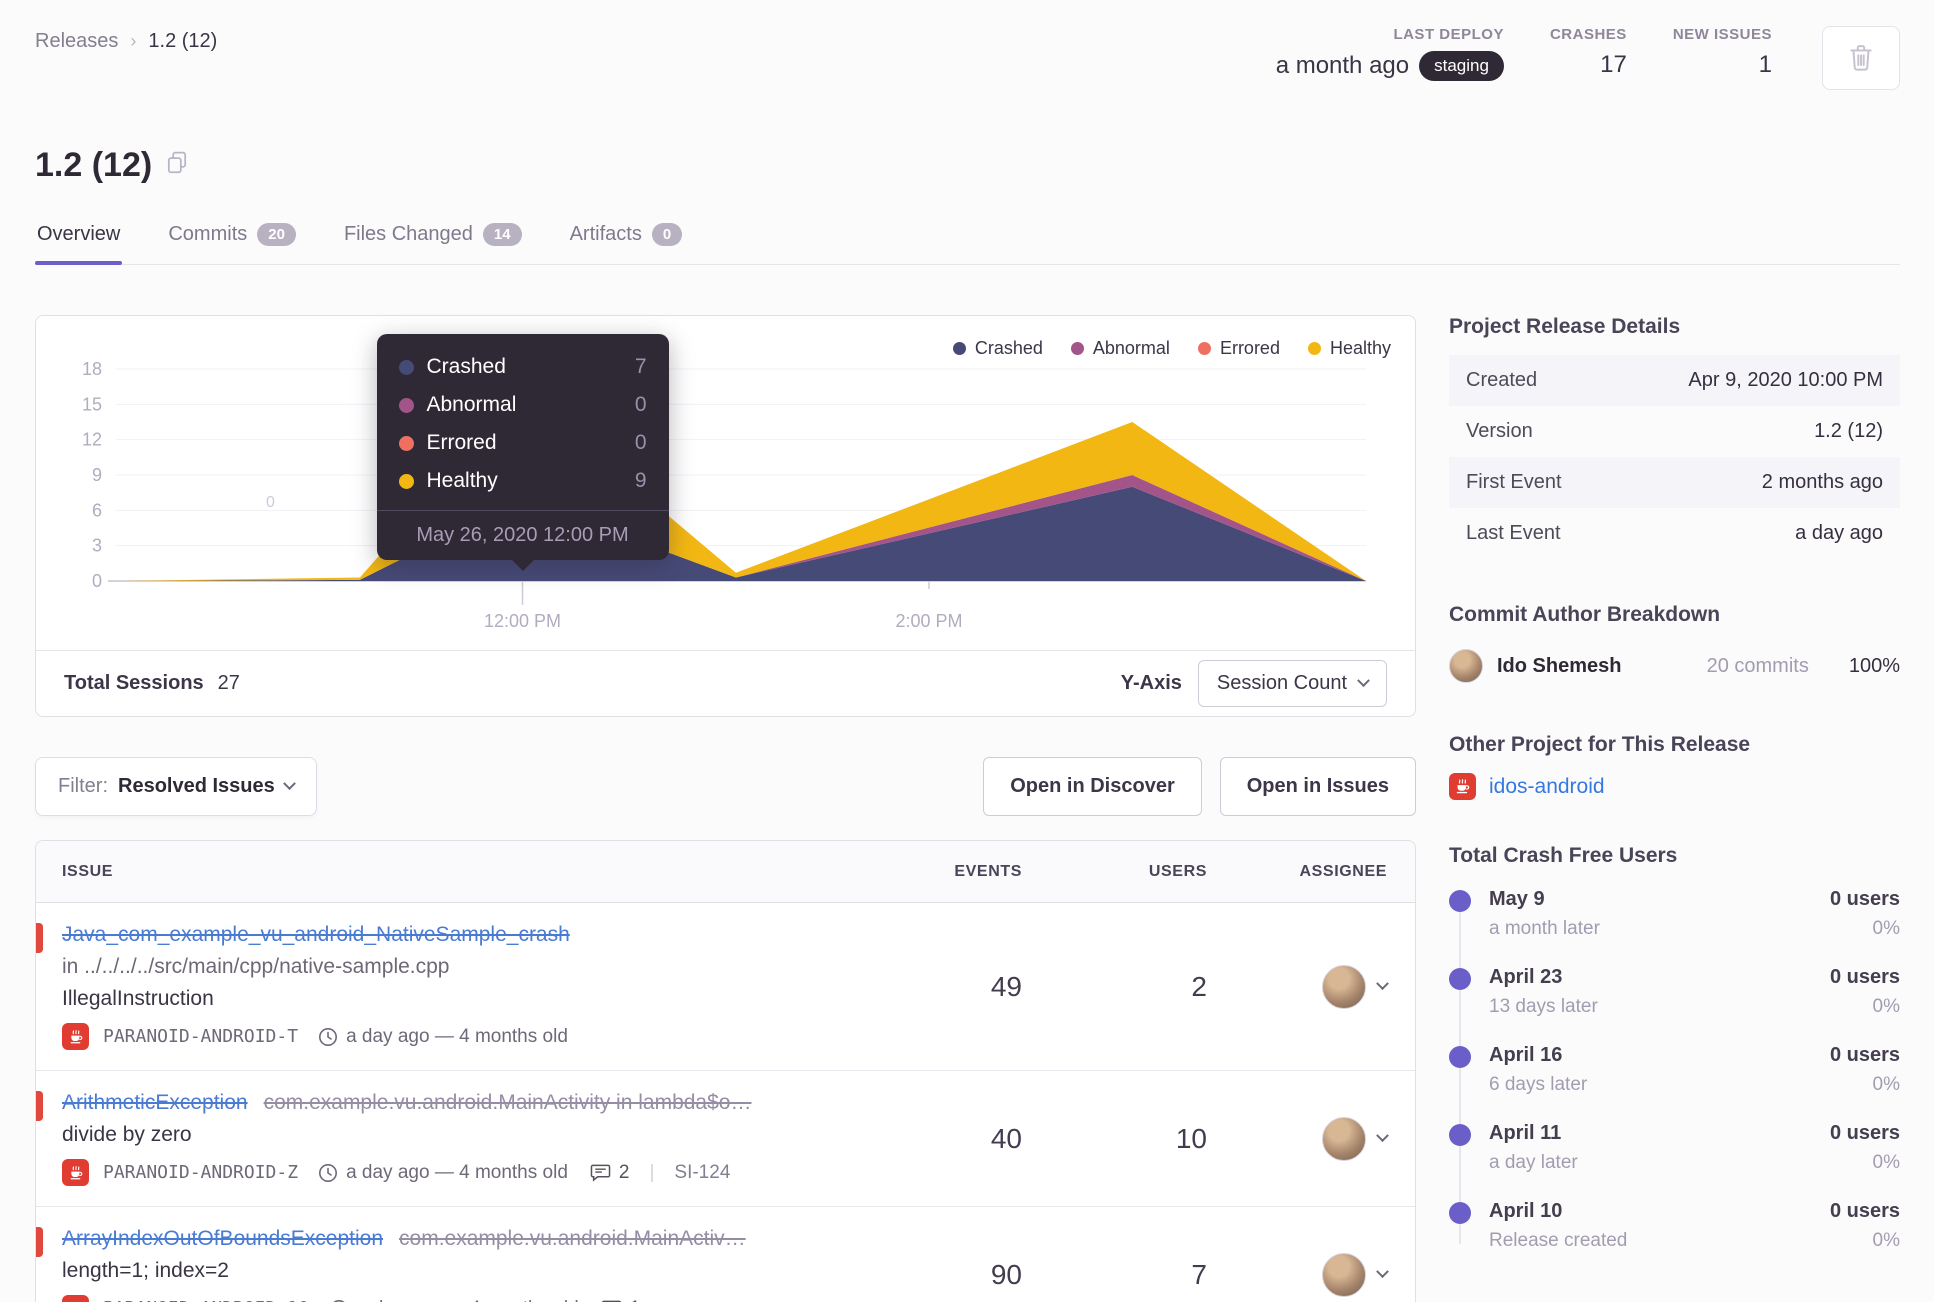  Describe the element at coordinates (1292, 683) in the screenshot. I see `yaxis-select: Session Count` at that location.